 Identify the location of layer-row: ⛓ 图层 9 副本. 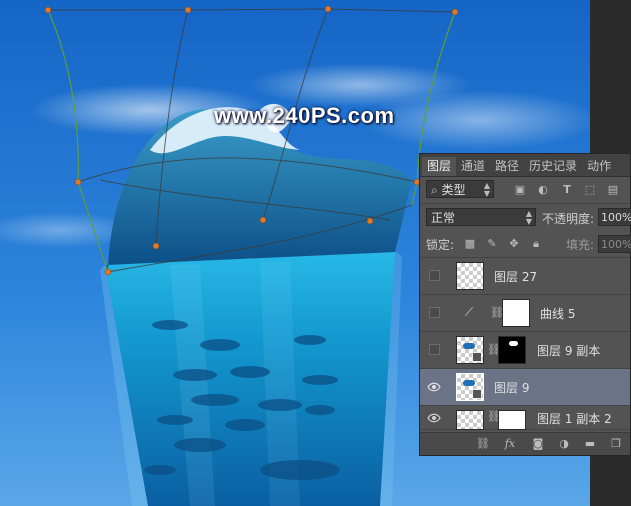
(525, 350).